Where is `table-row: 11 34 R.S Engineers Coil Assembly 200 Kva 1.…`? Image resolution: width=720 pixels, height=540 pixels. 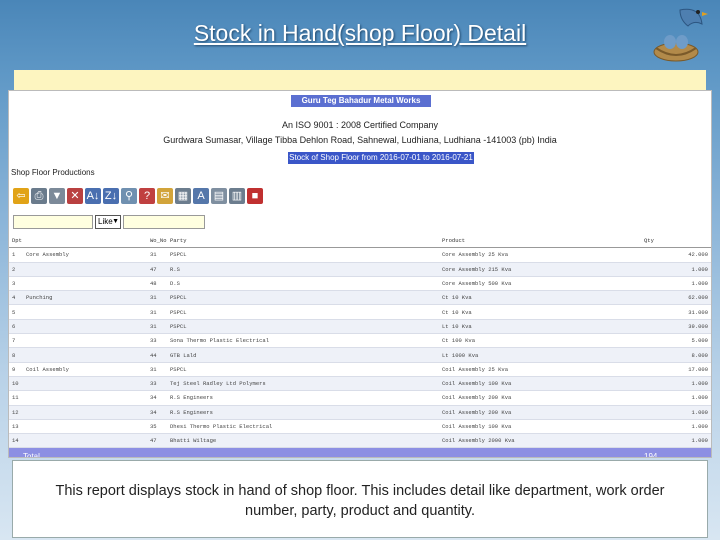
table-row: 11 34 R.S Engineers Coil Assembly 200 Kva 1.… is located at coordinates (360, 398).